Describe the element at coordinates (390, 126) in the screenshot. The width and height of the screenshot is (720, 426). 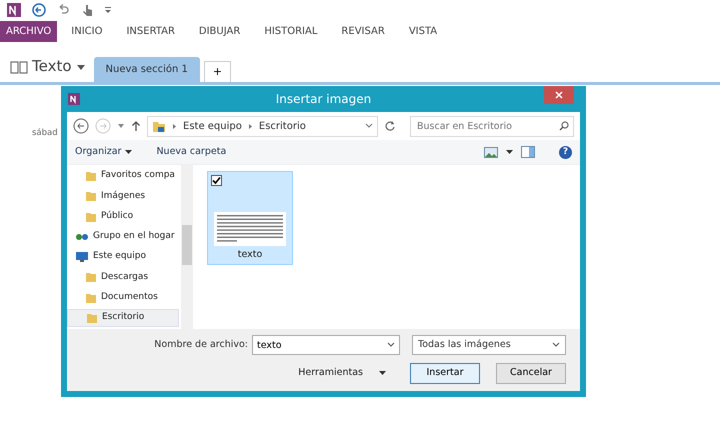
I see `refresh-icon` at that location.